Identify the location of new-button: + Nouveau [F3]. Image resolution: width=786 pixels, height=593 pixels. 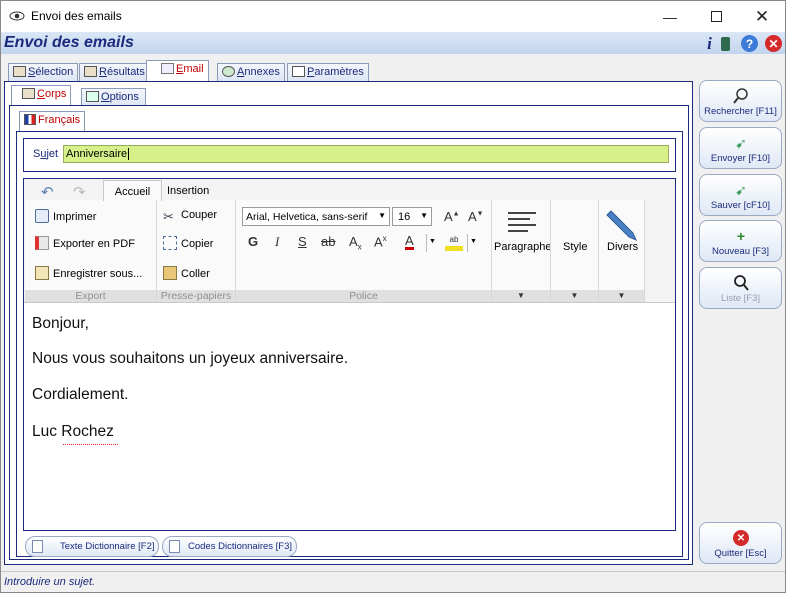
(740, 241).